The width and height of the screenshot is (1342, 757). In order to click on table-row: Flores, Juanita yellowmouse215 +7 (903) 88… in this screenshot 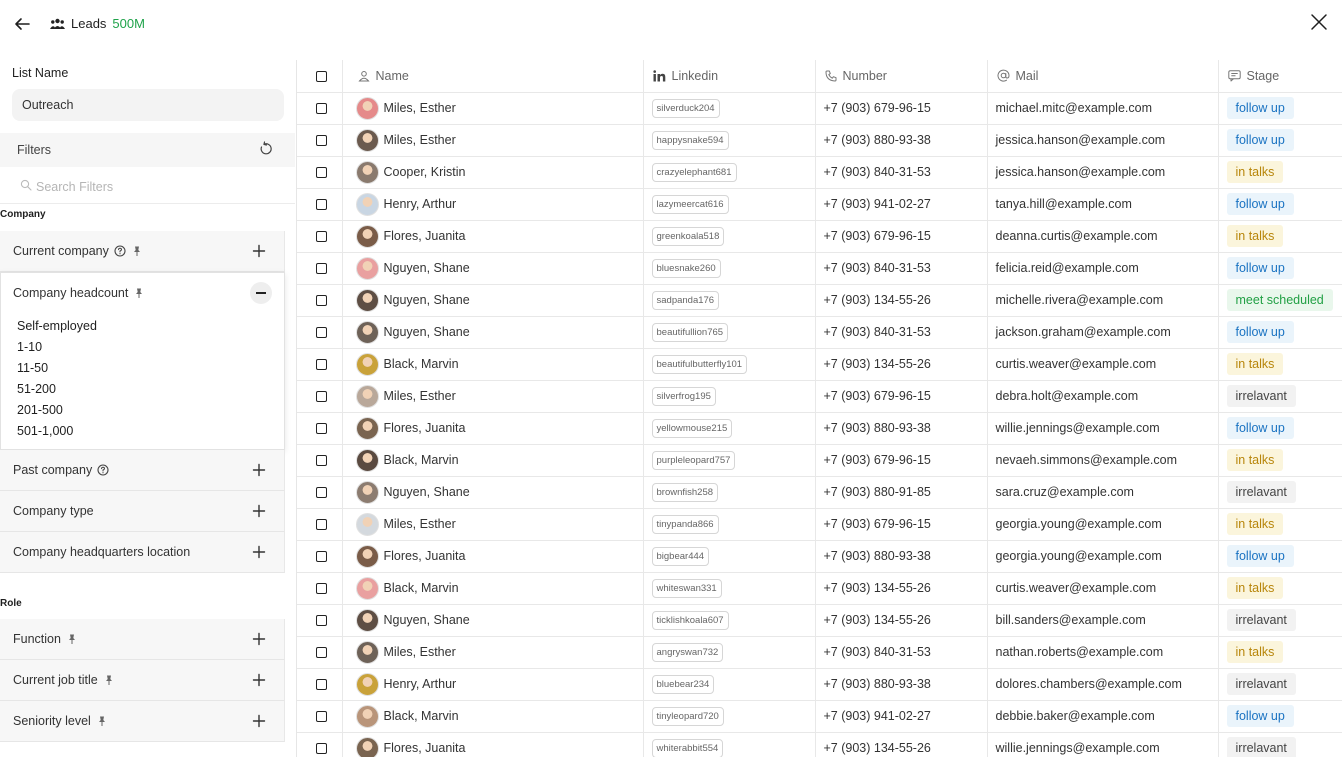, I will do `click(819, 428)`.